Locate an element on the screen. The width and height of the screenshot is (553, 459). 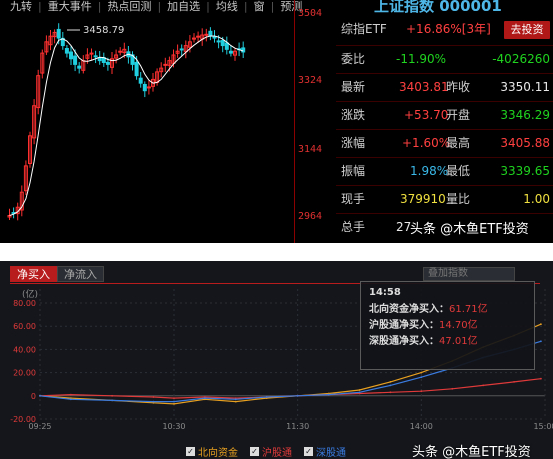
quote-value: 1.98% is located at coordinates (429, 171).